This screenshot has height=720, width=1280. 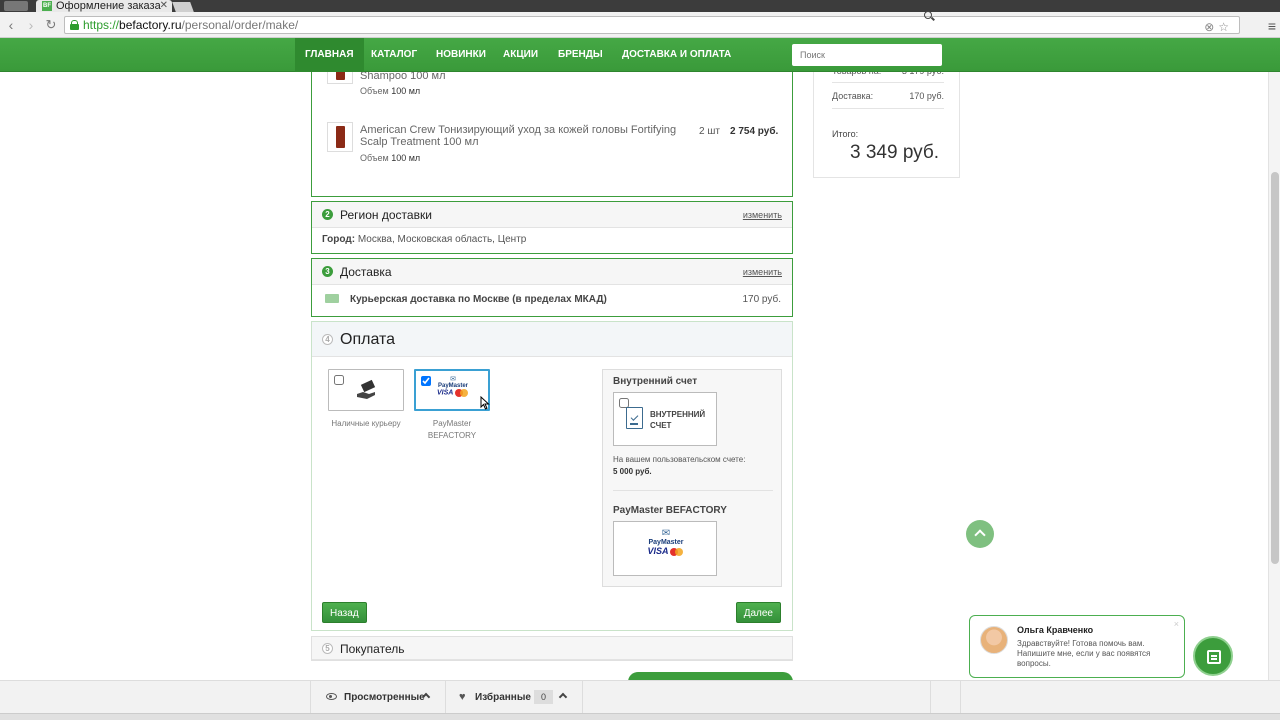 I want to click on mouse-cursor-icon, so click(x=485, y=403).